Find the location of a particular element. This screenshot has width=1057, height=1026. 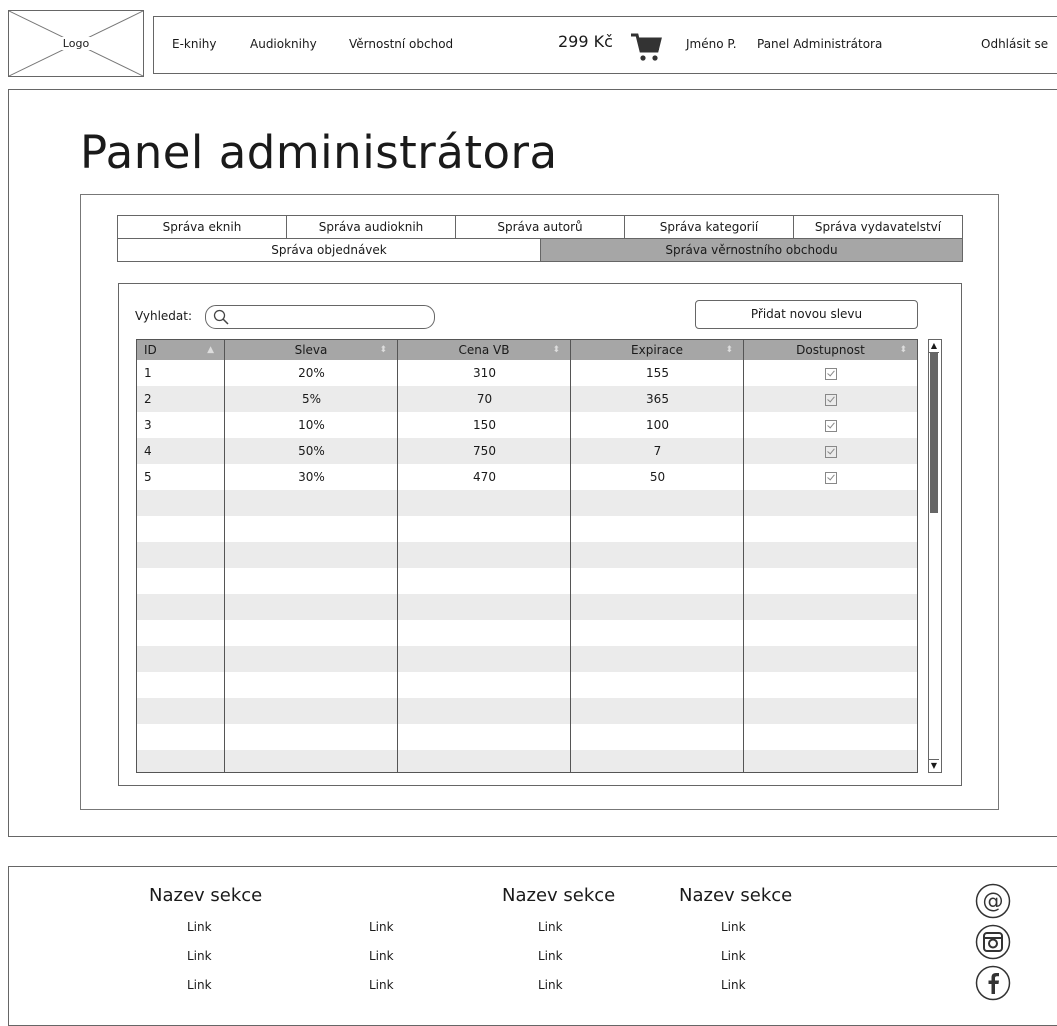

at-icon: @ is located at coordinates (993, 901).